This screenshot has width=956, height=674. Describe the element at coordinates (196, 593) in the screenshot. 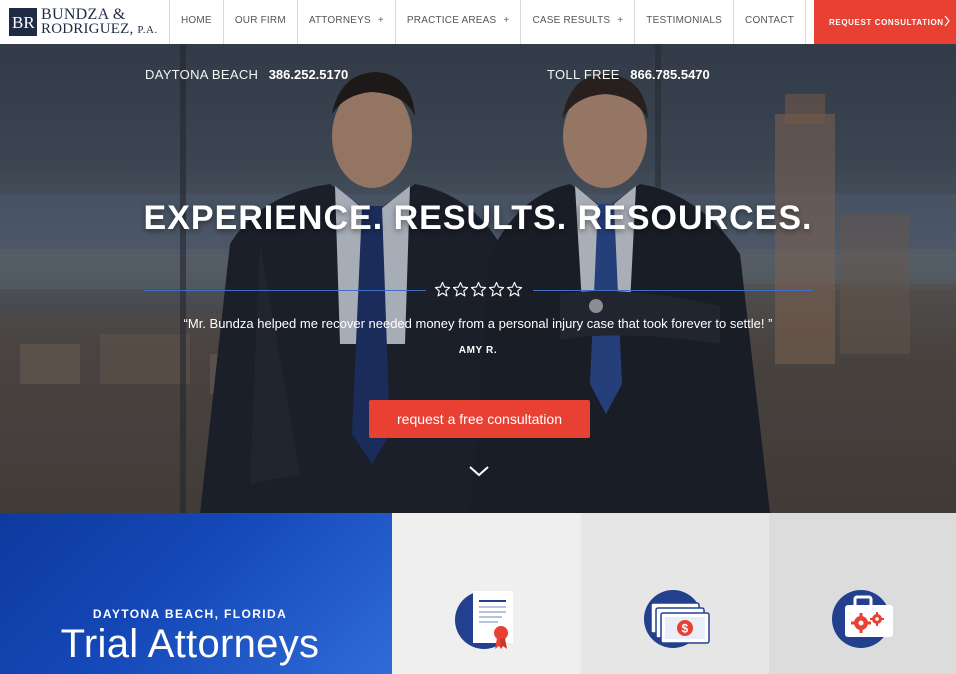

I see `trial-attorneys-panel: DAYTONA BEACH, FLORIDA Trial Attorneys` at that location.